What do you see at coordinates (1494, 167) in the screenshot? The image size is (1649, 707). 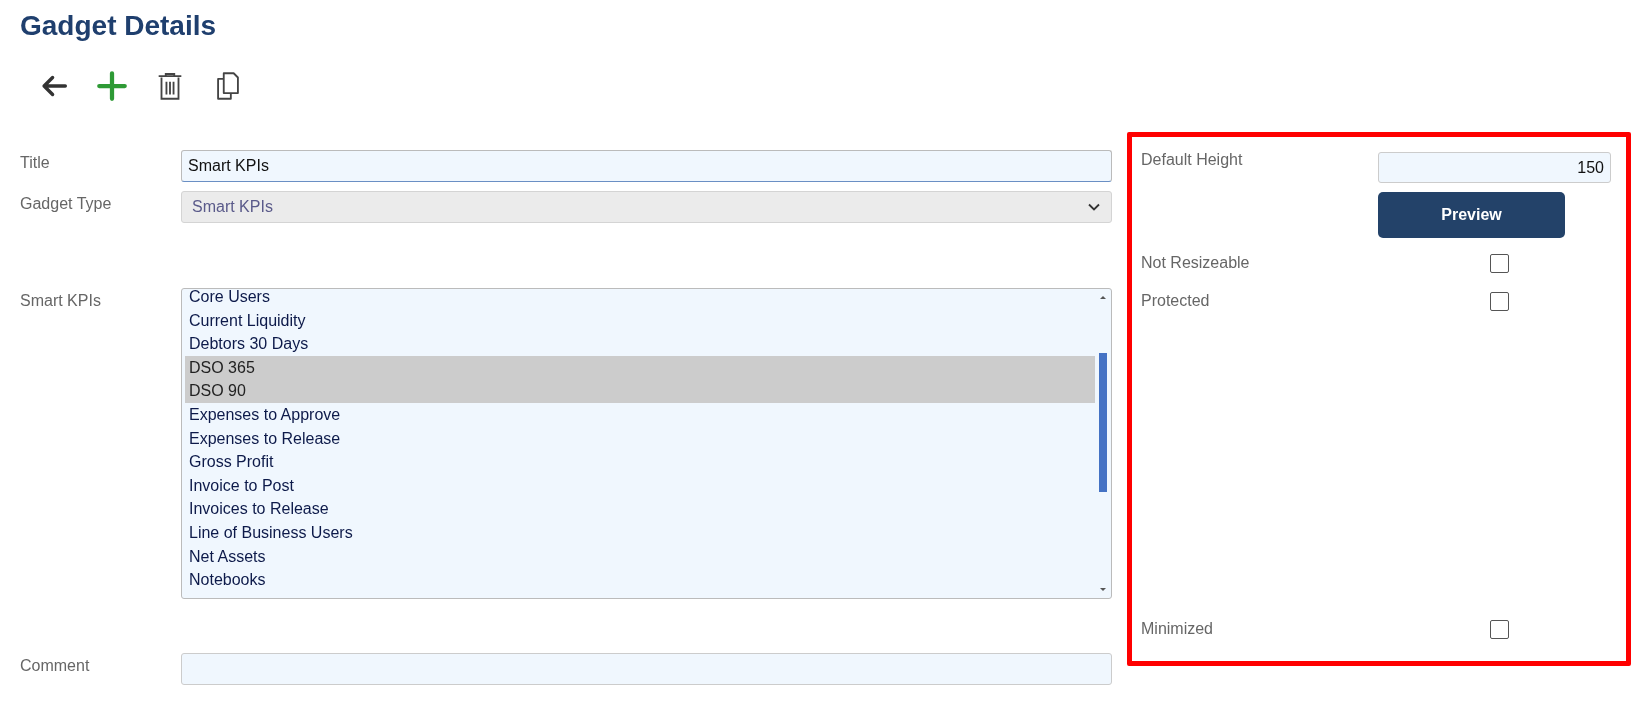 I see `default-height-input-field: 150` at bounding box center [1494, 167].